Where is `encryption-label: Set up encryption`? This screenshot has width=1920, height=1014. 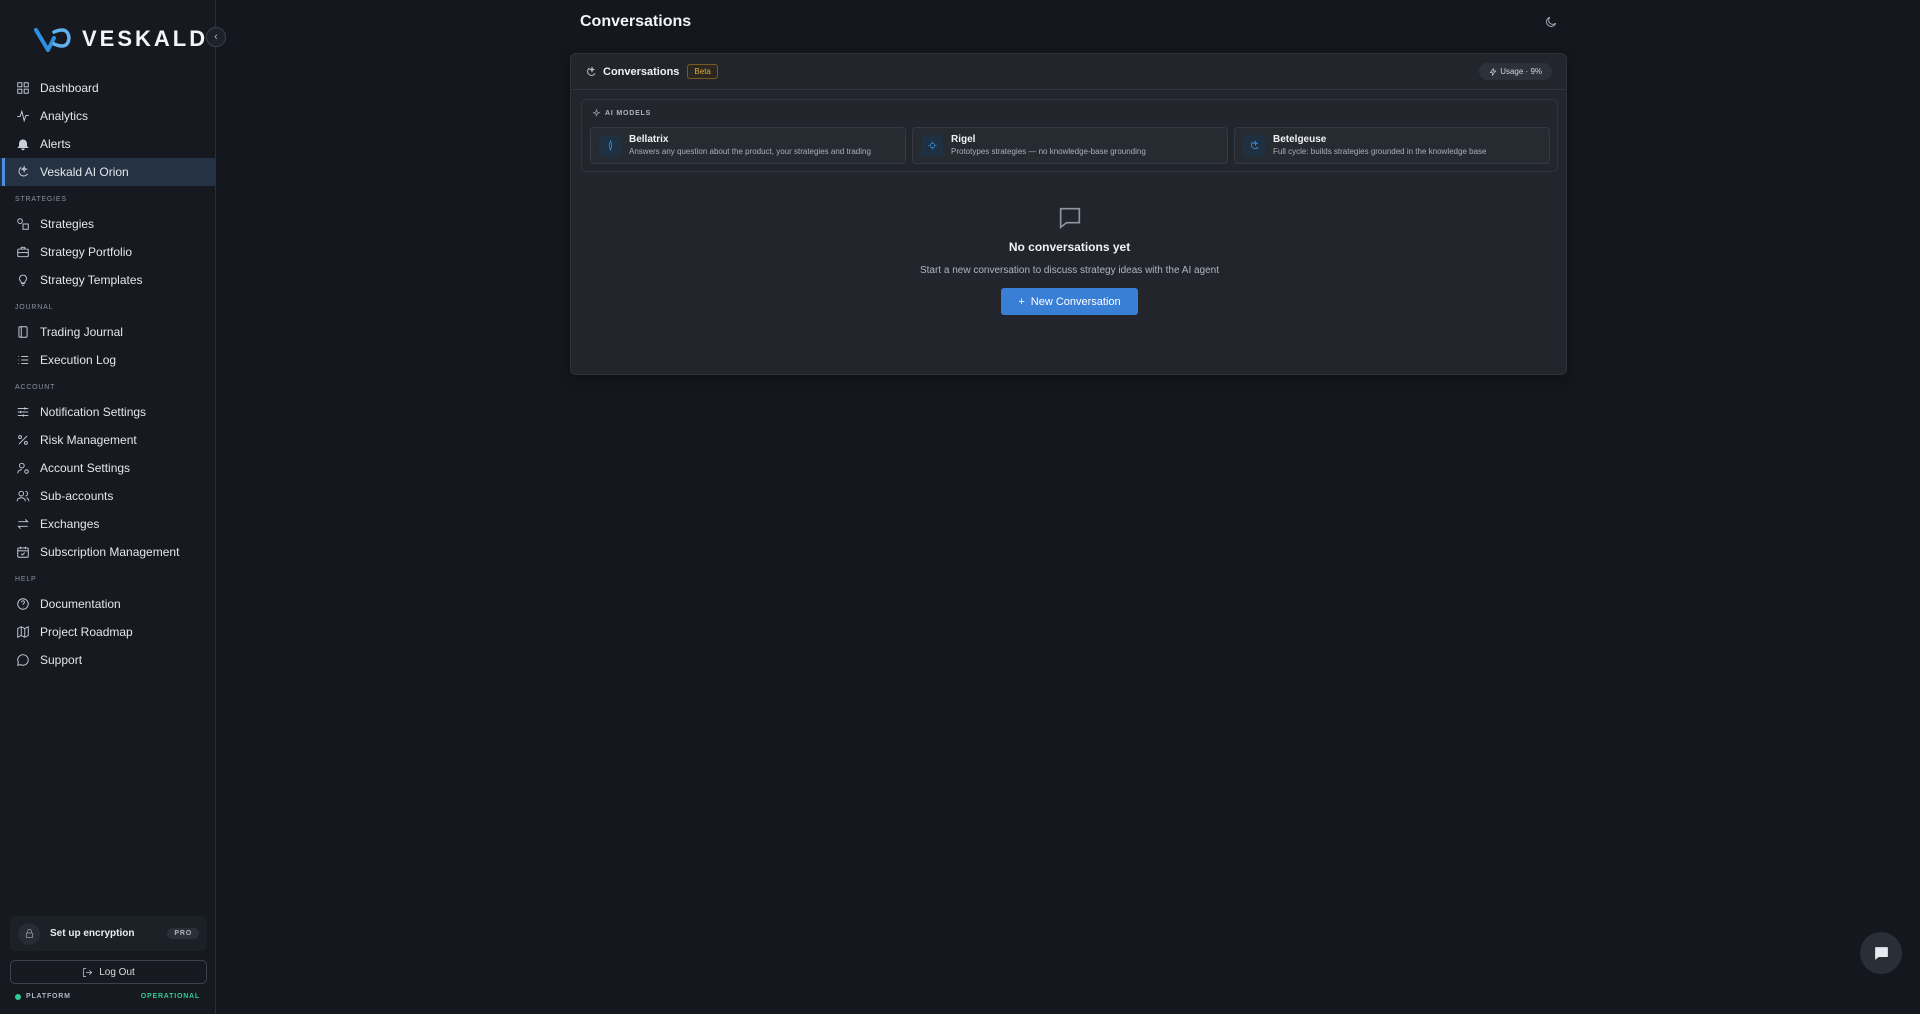
encryption-label: Set up encryption is located at coordinates (92, 933).